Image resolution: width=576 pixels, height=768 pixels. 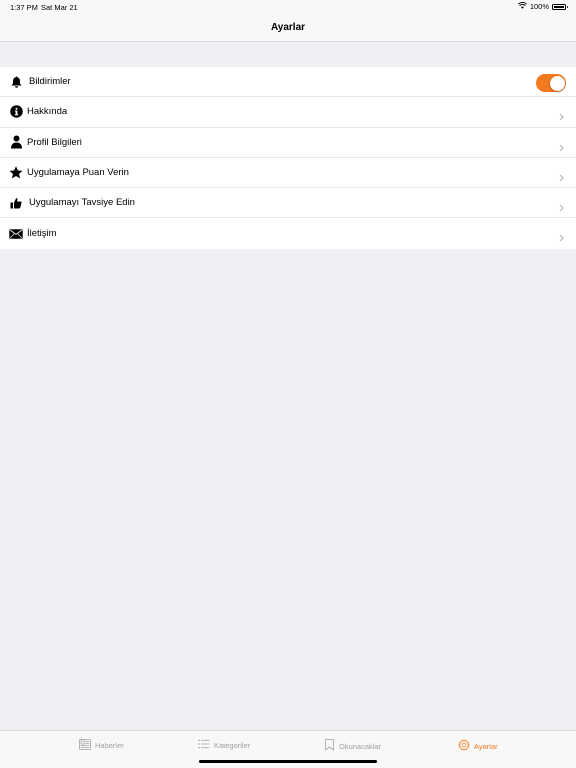 I want to click on tab-settings: Ayarlar, so click(x=478, y=746).